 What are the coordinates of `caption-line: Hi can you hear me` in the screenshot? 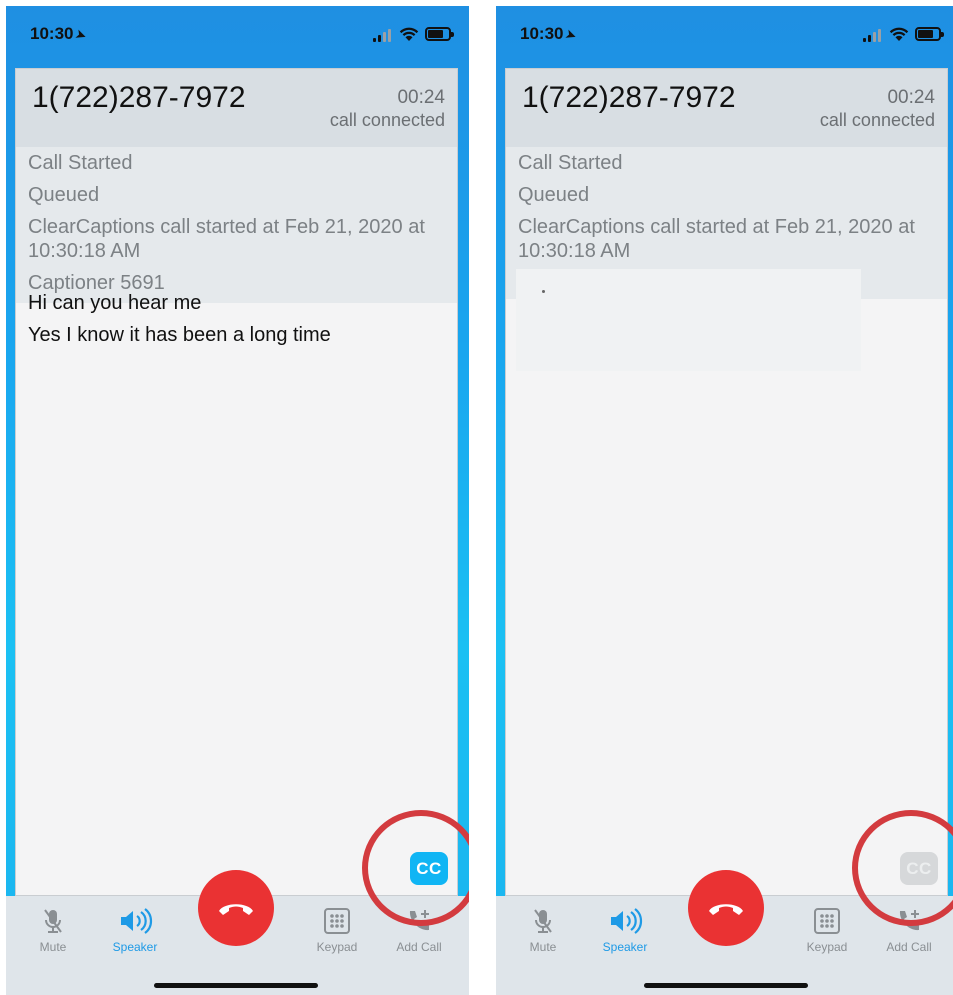 It's located at (115, 303).